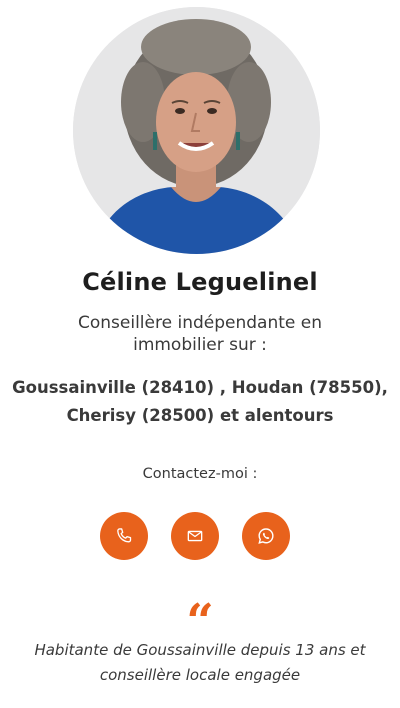 This screenshot has height=708, width=400. Describe the element at coordinates (200, 474) in the screenshot. I see `contact-label: Contactez-moi :` at that location.